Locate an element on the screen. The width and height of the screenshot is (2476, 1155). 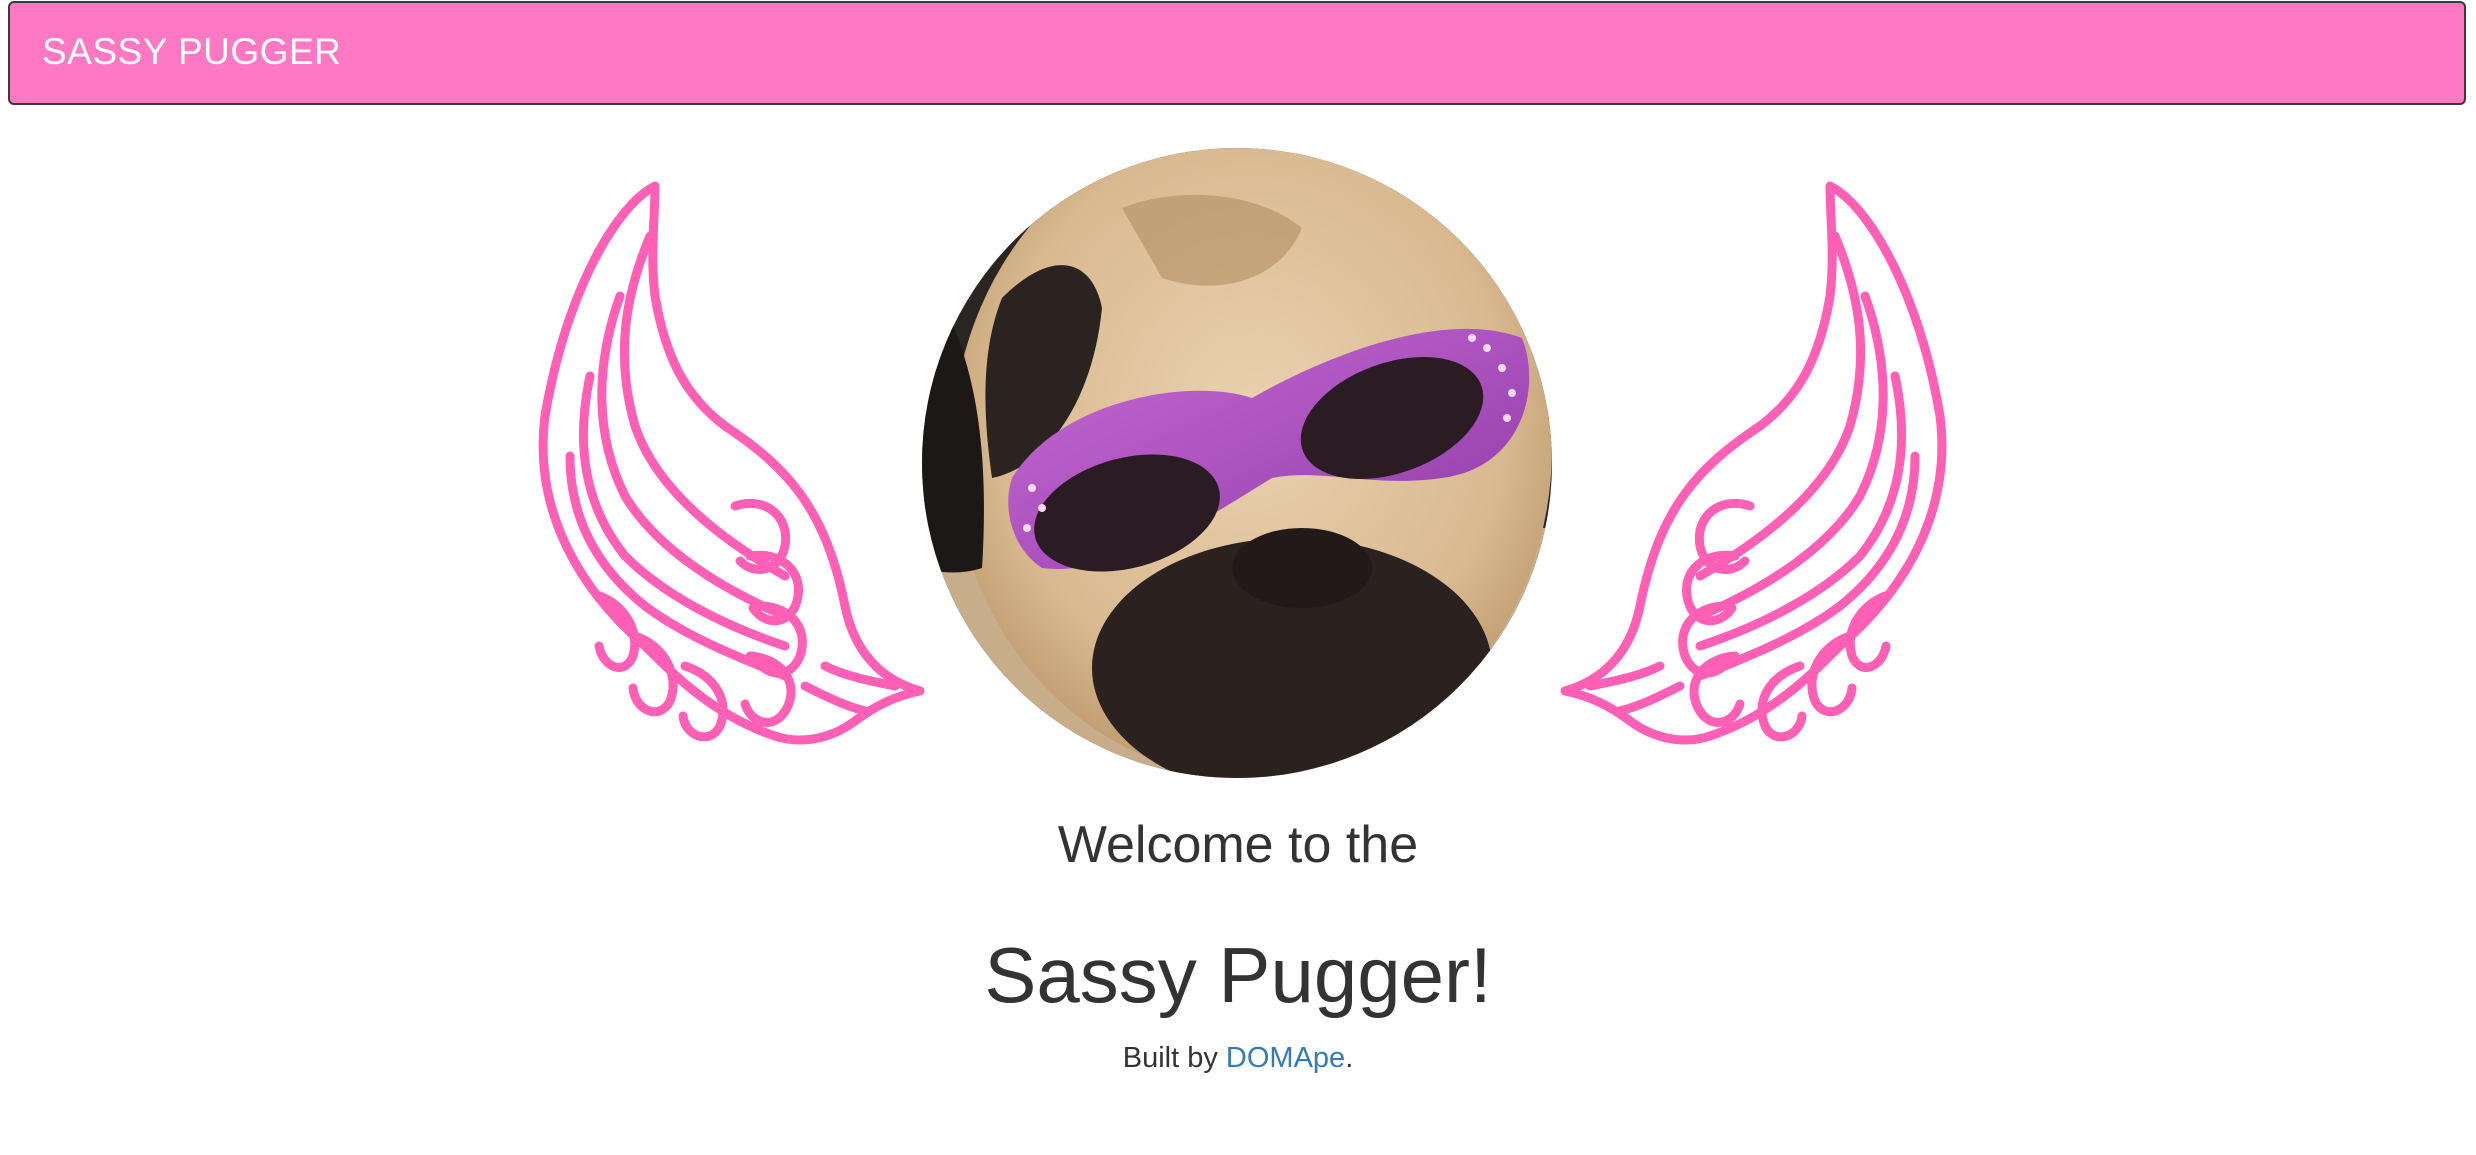
pug-photo-icon is located at coordinates (1237, 463).